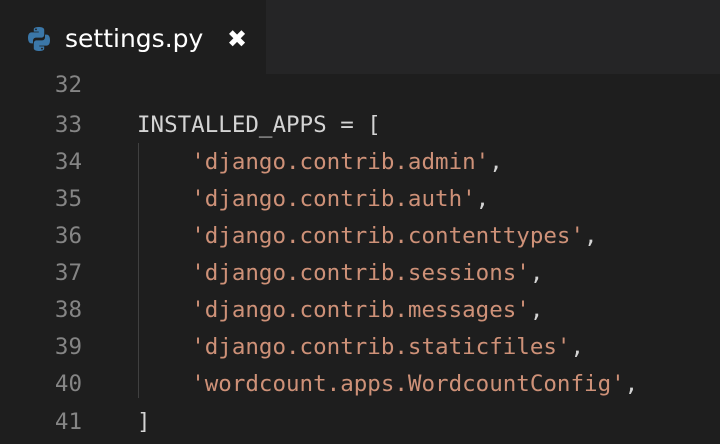 Image resolution: width=720 pixels, height=444 pixels. I want to click on line-number: 34, so click(68, 162).